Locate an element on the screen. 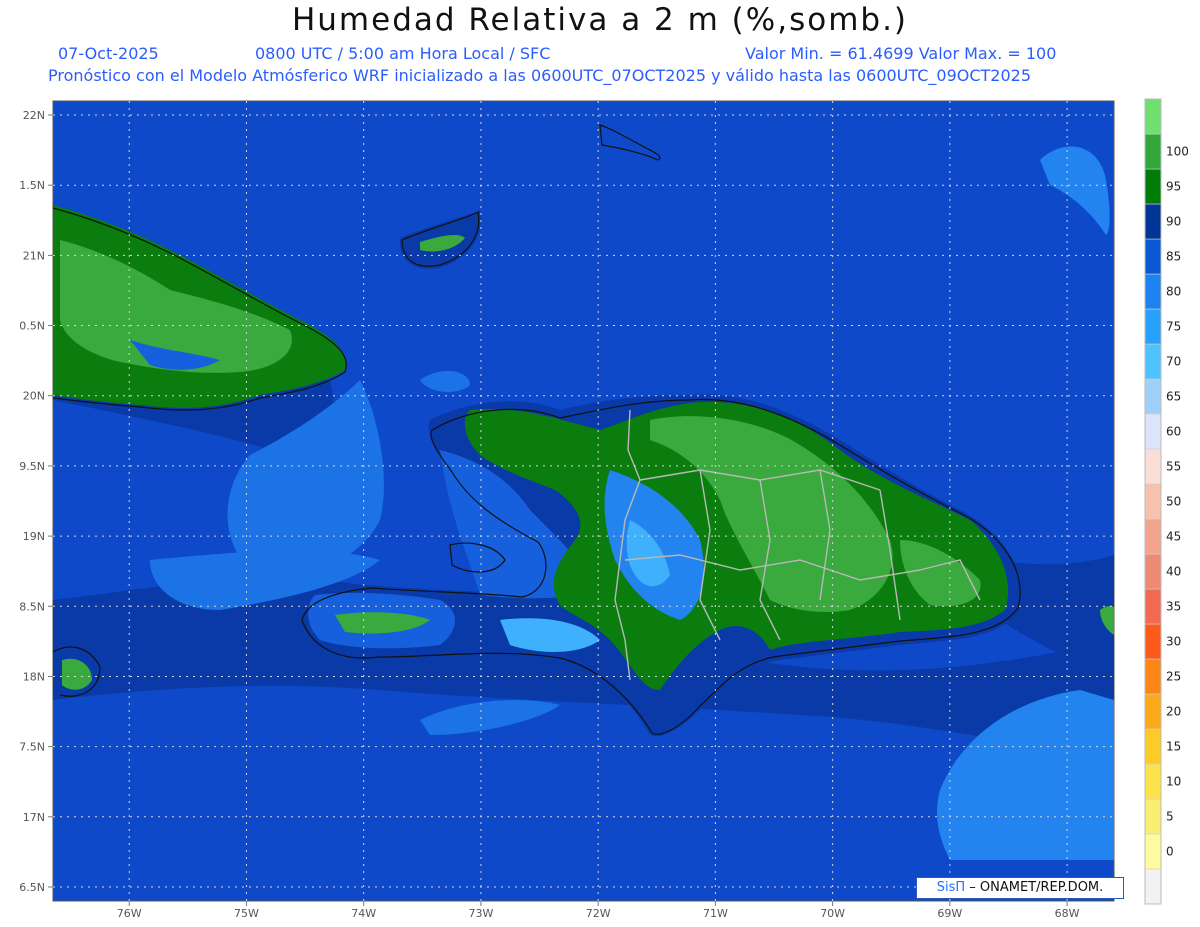  legend-label: 90 is located at coordinates (1173, 222).